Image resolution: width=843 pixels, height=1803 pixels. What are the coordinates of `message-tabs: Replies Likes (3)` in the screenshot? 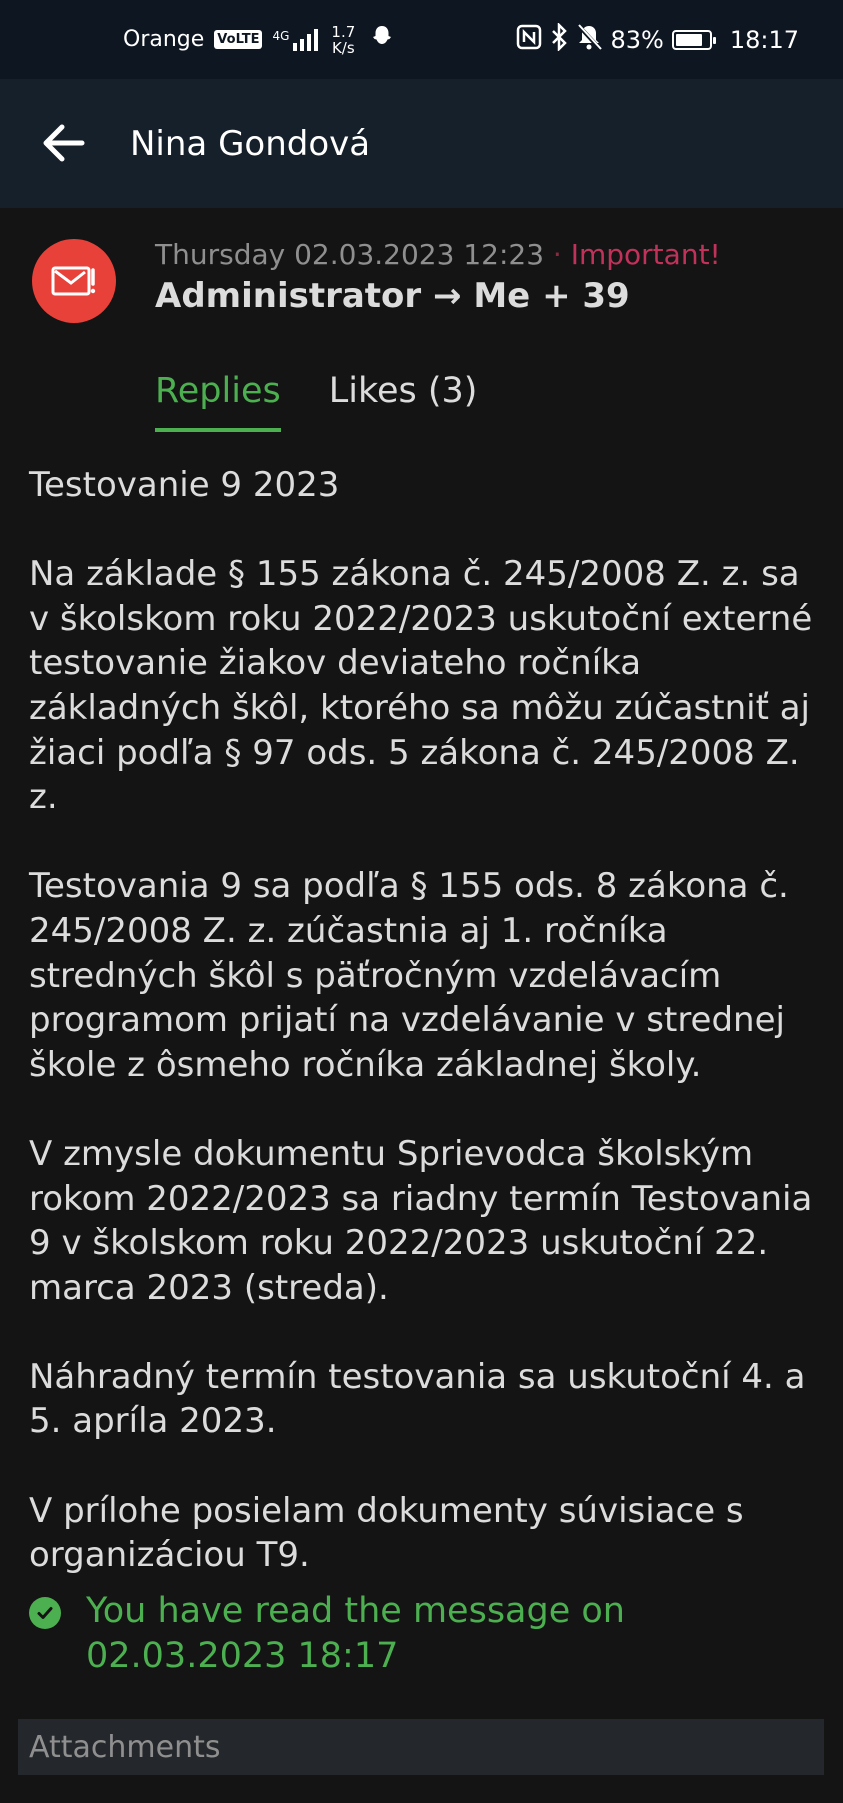 It's located at (340, 403).